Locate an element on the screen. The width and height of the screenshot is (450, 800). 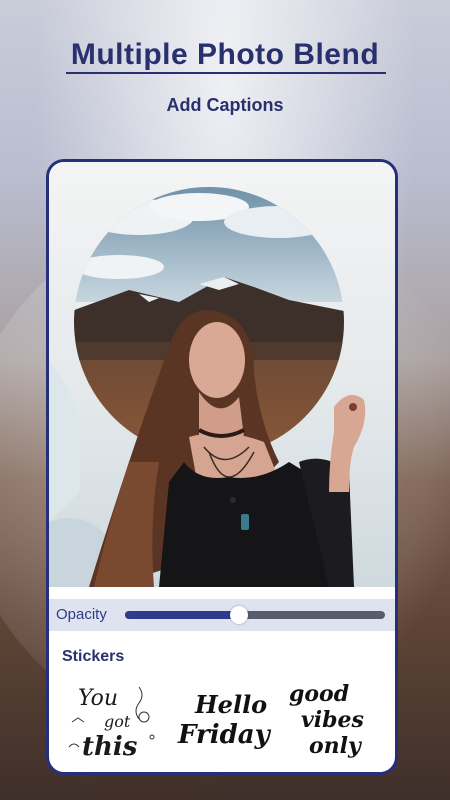
sticker-text-line: Hello is located at coordinates (230, 704).